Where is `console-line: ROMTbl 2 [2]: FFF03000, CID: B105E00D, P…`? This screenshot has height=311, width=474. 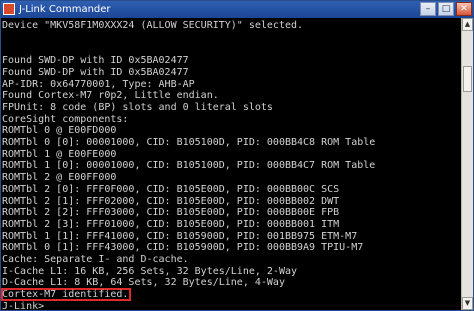 console-line: ROMTbl 2 [2]: FFF03000, CID: B105E00D, P… is located at coordinates (171, 213).